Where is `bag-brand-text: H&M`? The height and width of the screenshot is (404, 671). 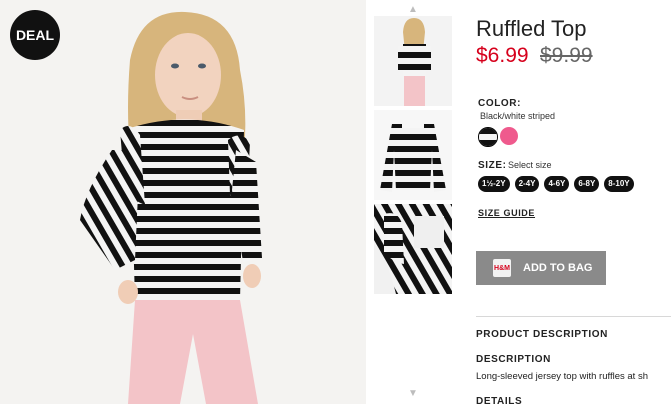
bag-brand-text: H&M is located at coordinates (502, 268).